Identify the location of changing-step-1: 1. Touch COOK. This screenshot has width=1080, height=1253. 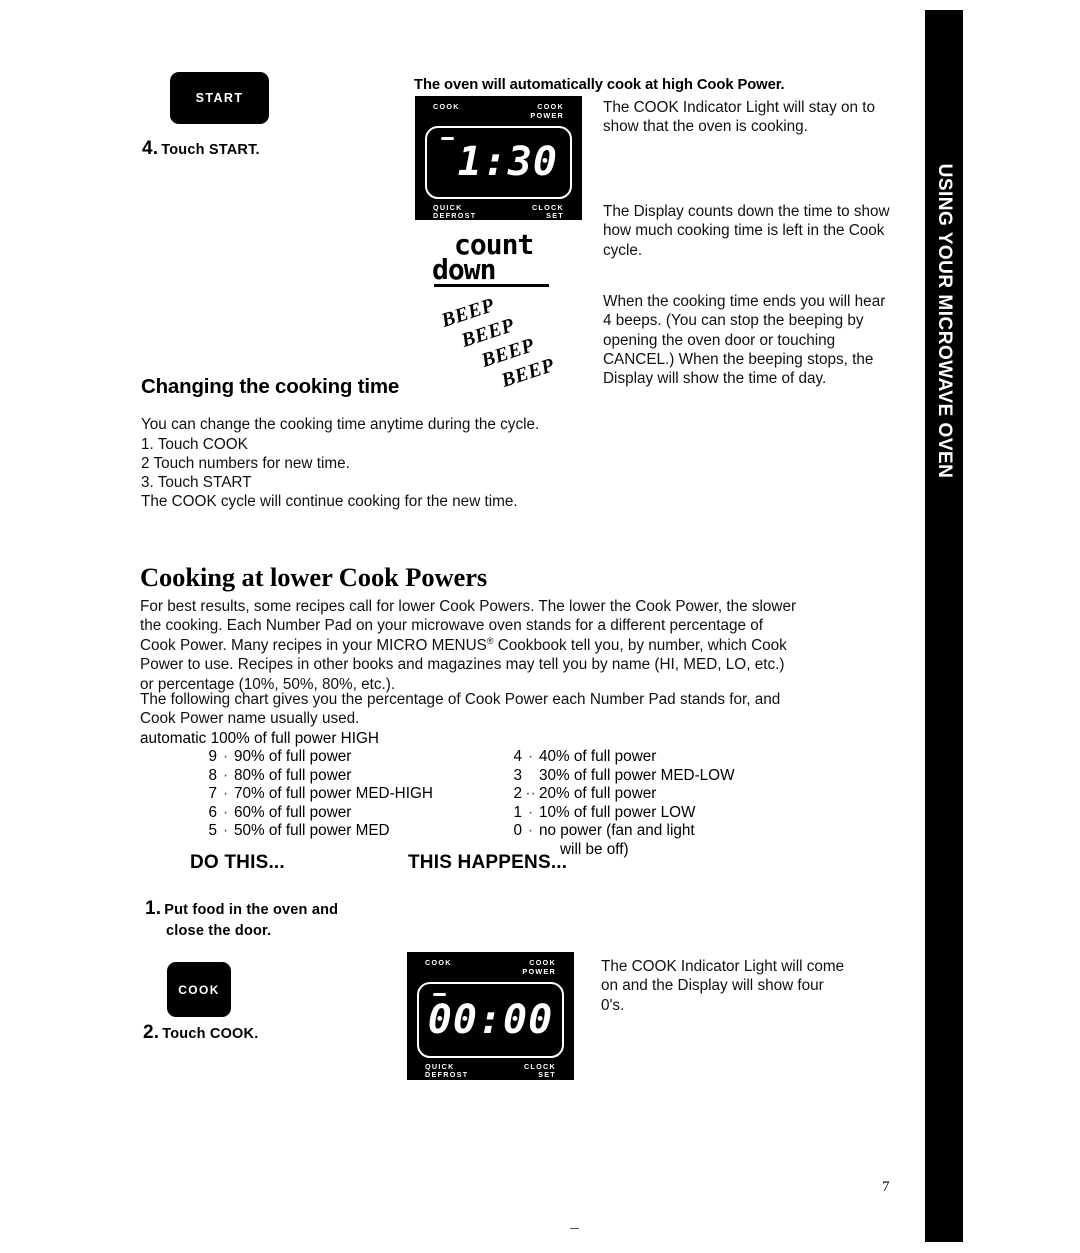
(194, 444).